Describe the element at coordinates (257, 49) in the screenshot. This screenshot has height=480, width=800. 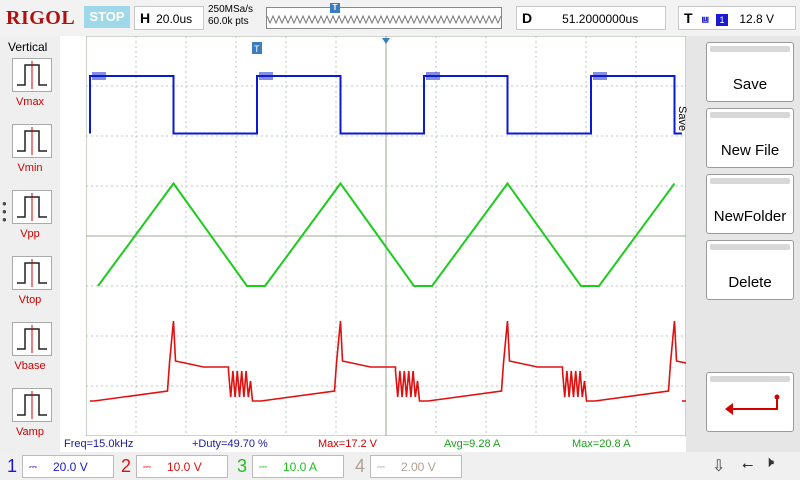
I see `trigger-marker-label: T` at that location.